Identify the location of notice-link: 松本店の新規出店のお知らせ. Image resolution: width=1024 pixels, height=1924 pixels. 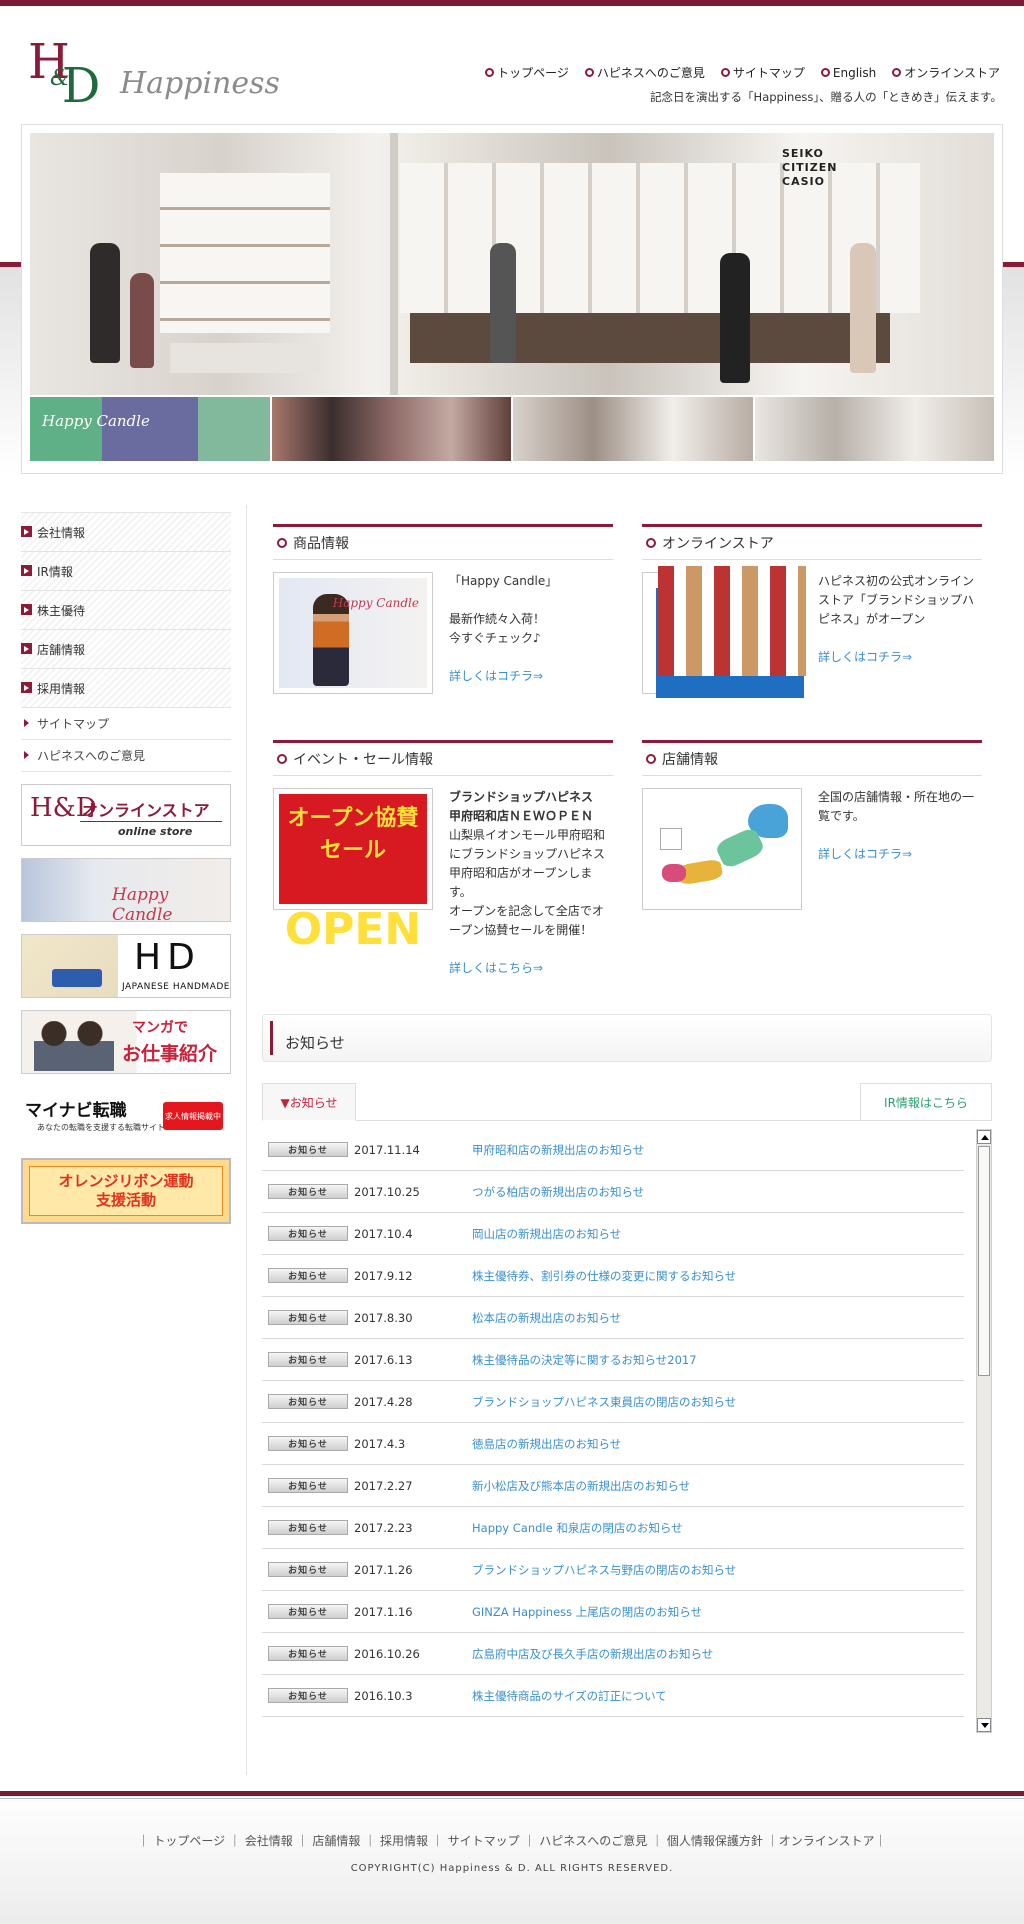
(546, 1318).